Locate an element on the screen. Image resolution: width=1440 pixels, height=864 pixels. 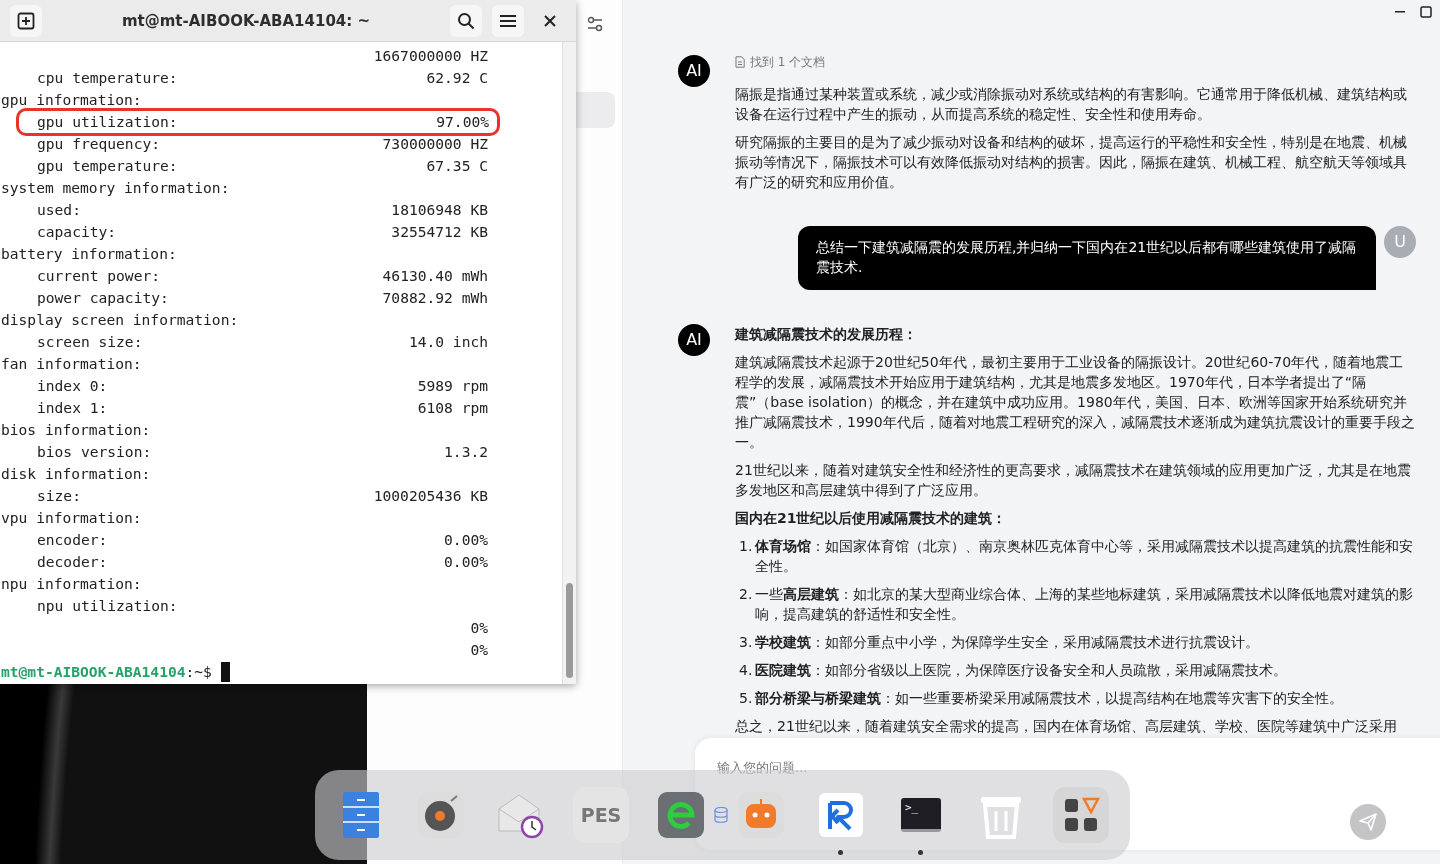
paragraph: 总之，21世纪以来，随着建筑安全需求的提高，国内在体育场馆、高层建筑、学校、医院等建筑中广泛采用 is located at coordinates (1066, 726).